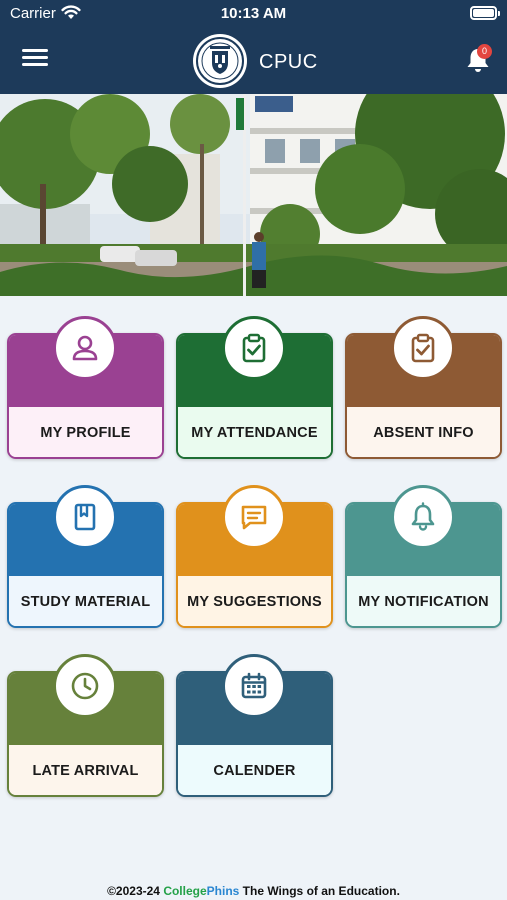 The width and height of the screenshot is (507, 900). I want to click on calendar-icon, so click(254, 686).